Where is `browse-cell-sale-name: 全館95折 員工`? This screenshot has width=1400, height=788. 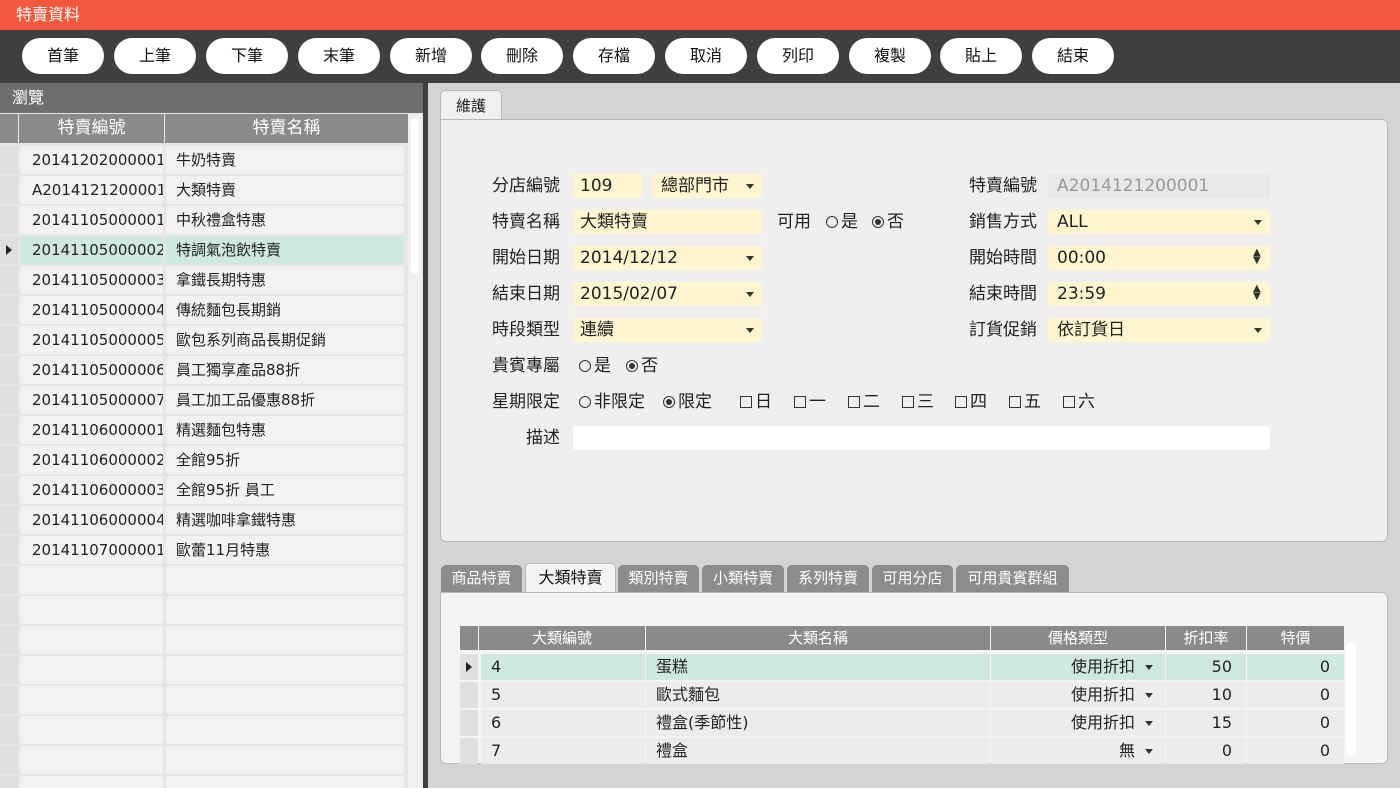
browse-cell-sale-name: 全館95折 員工 is located at coordinates (285, 490).